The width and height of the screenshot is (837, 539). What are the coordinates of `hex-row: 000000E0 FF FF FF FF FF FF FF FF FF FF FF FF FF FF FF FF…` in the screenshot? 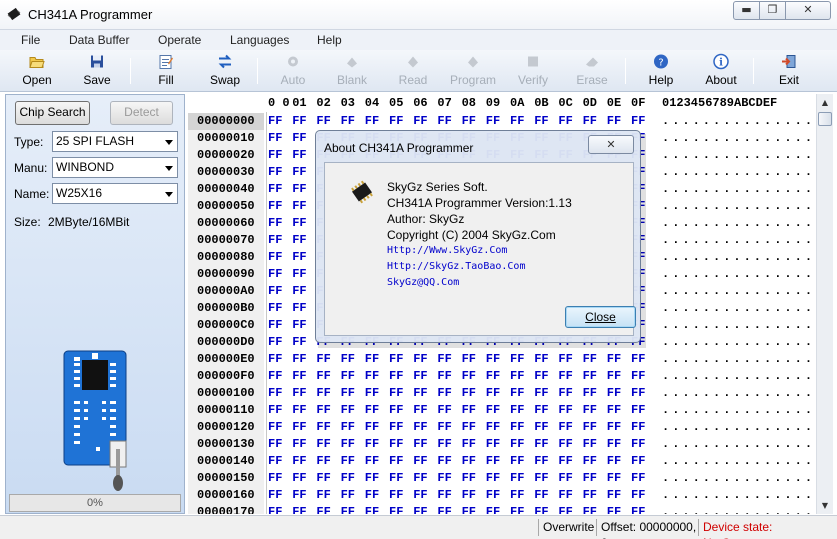 It's located at (501, 359).